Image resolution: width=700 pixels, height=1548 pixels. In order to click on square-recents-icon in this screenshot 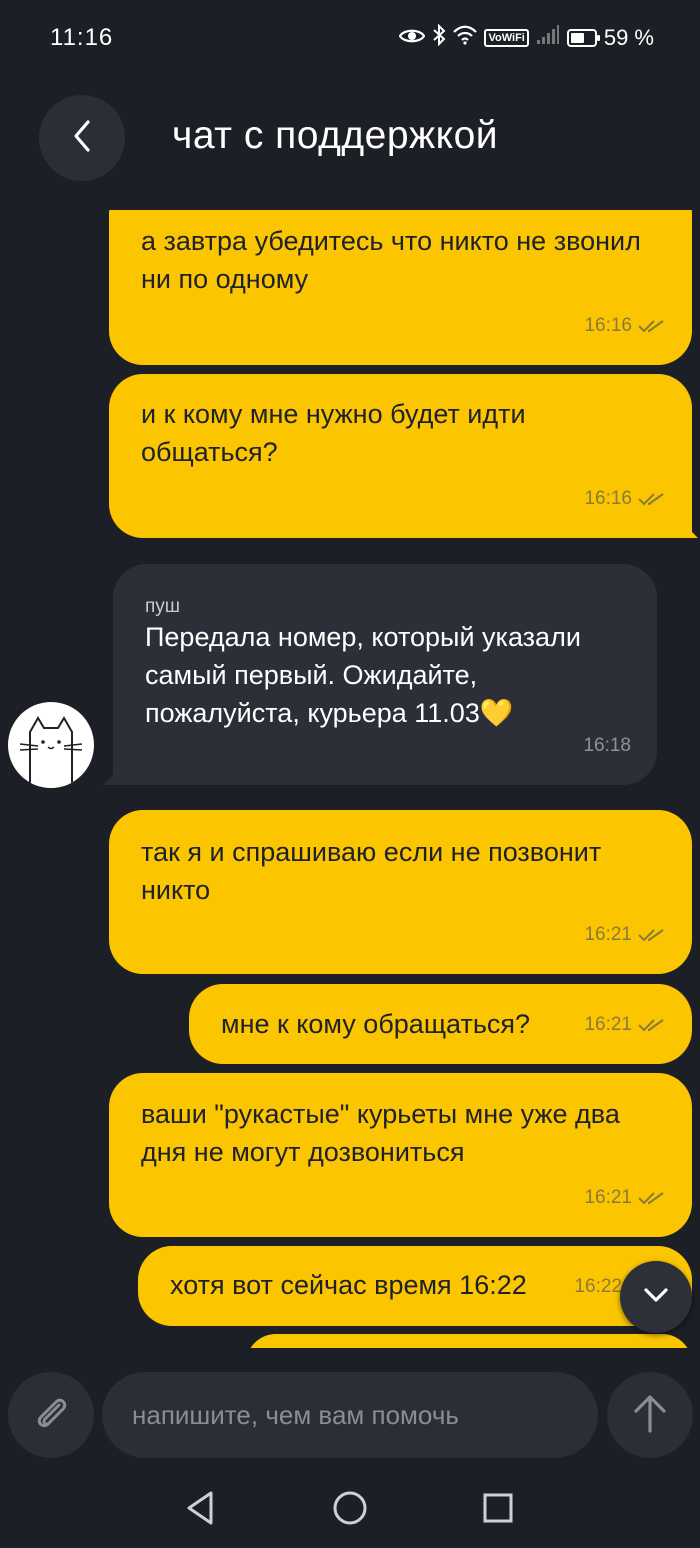, I will do `click(498, 1510)`.